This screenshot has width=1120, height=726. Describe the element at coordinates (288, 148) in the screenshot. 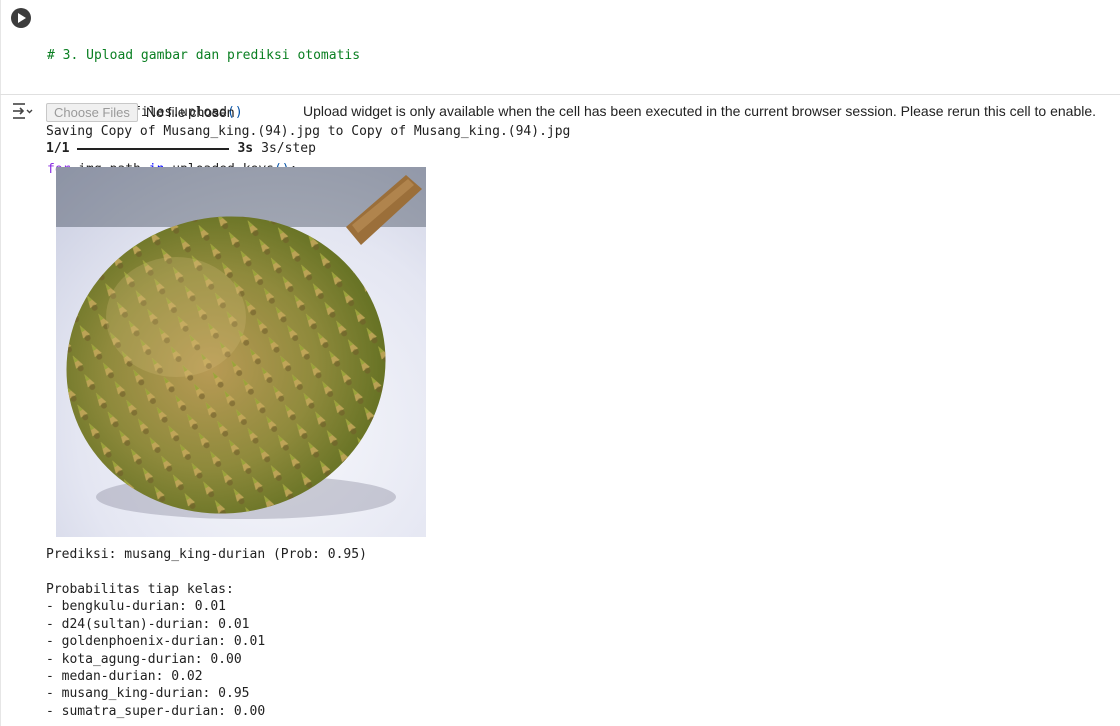

I see `progress-rate: 3s/step` at that location.